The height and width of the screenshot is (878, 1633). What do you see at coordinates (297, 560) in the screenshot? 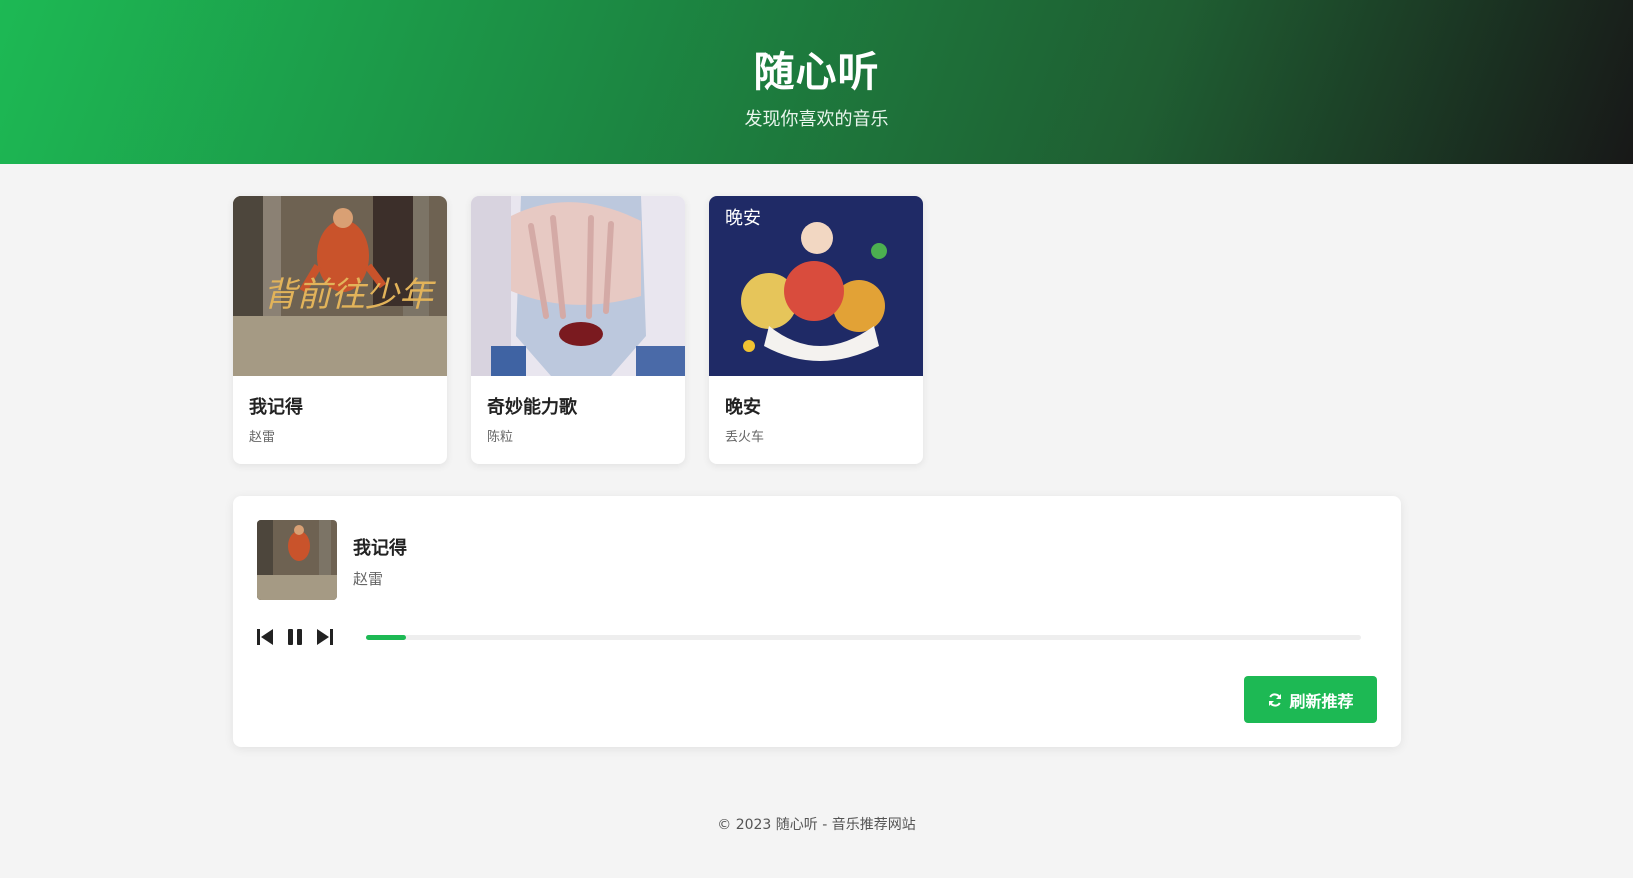
I see `now-playing-cover` at bounding box center [297, 560].